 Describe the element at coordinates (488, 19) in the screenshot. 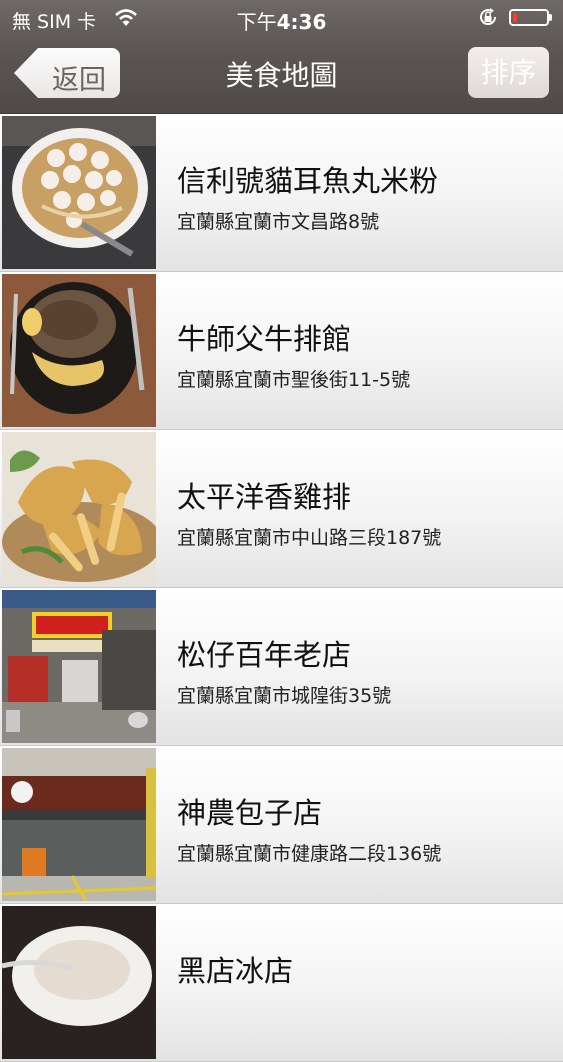

I see `rotation-lock-icon` at that location.